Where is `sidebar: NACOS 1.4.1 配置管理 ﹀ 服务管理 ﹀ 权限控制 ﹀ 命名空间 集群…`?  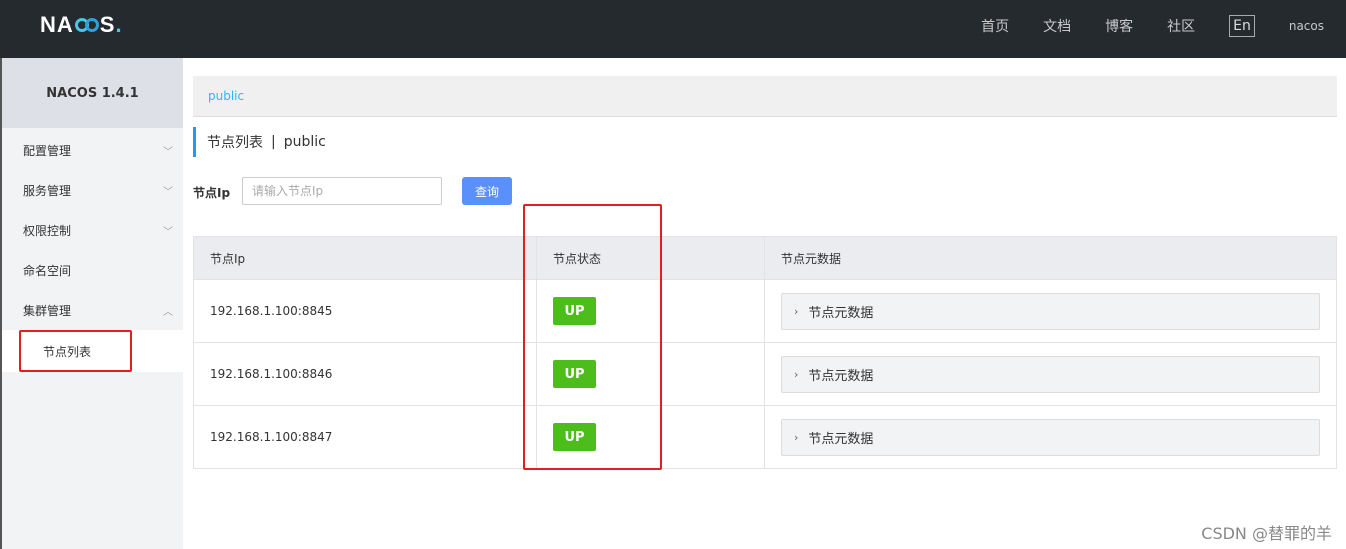
sidebar: NACOS 1.4.1 配置管理 ﹀ 服务管理 ﹀ 权限控制 ﹀ 命名空间 集群… is located at coordinates (92, 303).